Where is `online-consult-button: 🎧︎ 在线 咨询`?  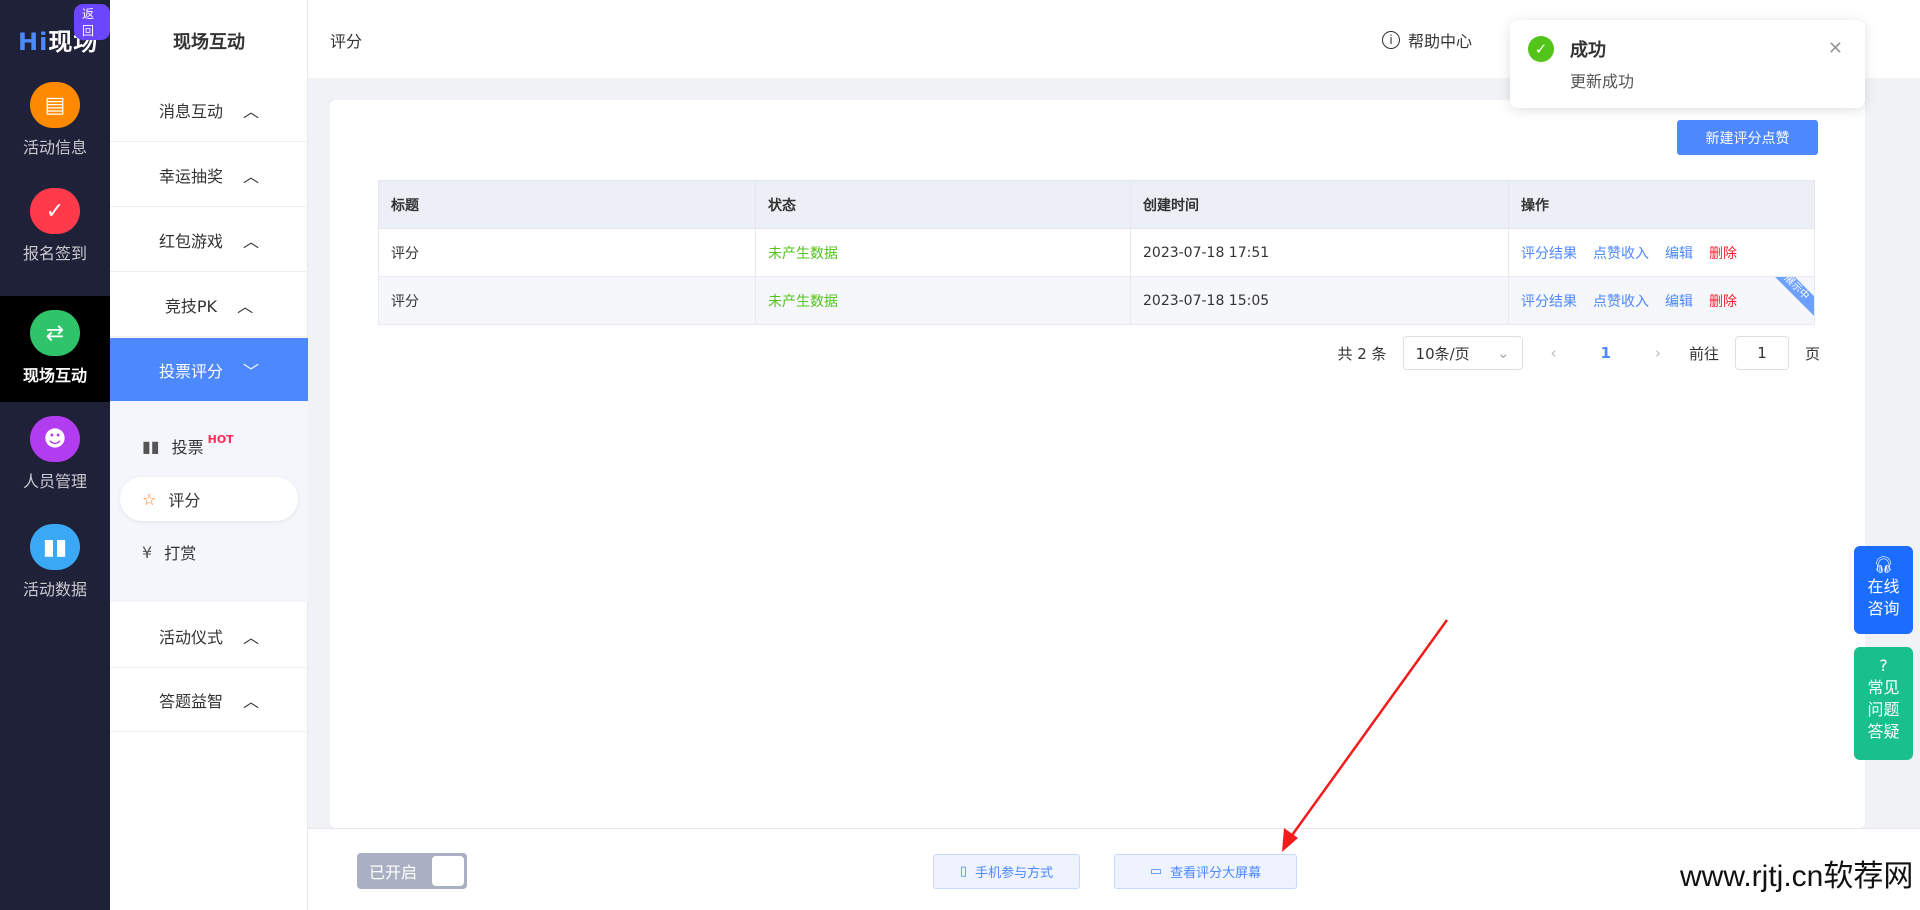 online-consult-button: 🎧︎ 在线 咨询 is located at coordinates (1883, 590).